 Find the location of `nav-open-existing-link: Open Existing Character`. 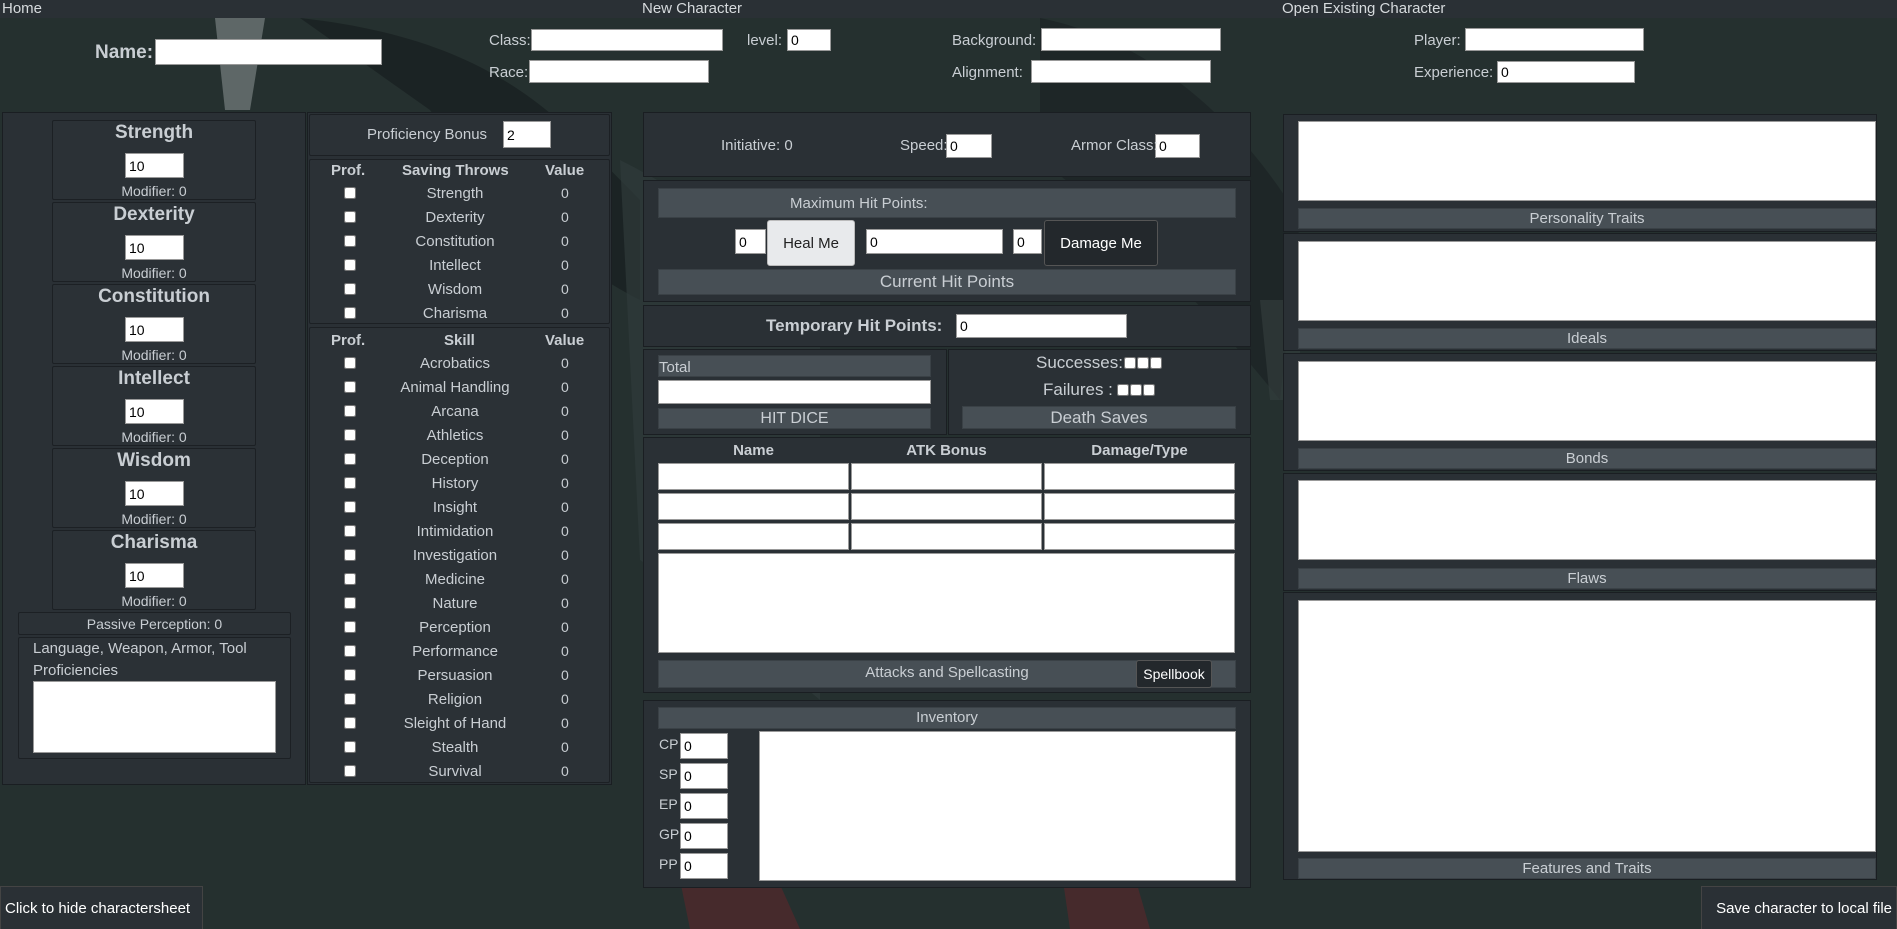

nav-open-existing-link: Open Existing Character is located at coordinates (1363, 8).